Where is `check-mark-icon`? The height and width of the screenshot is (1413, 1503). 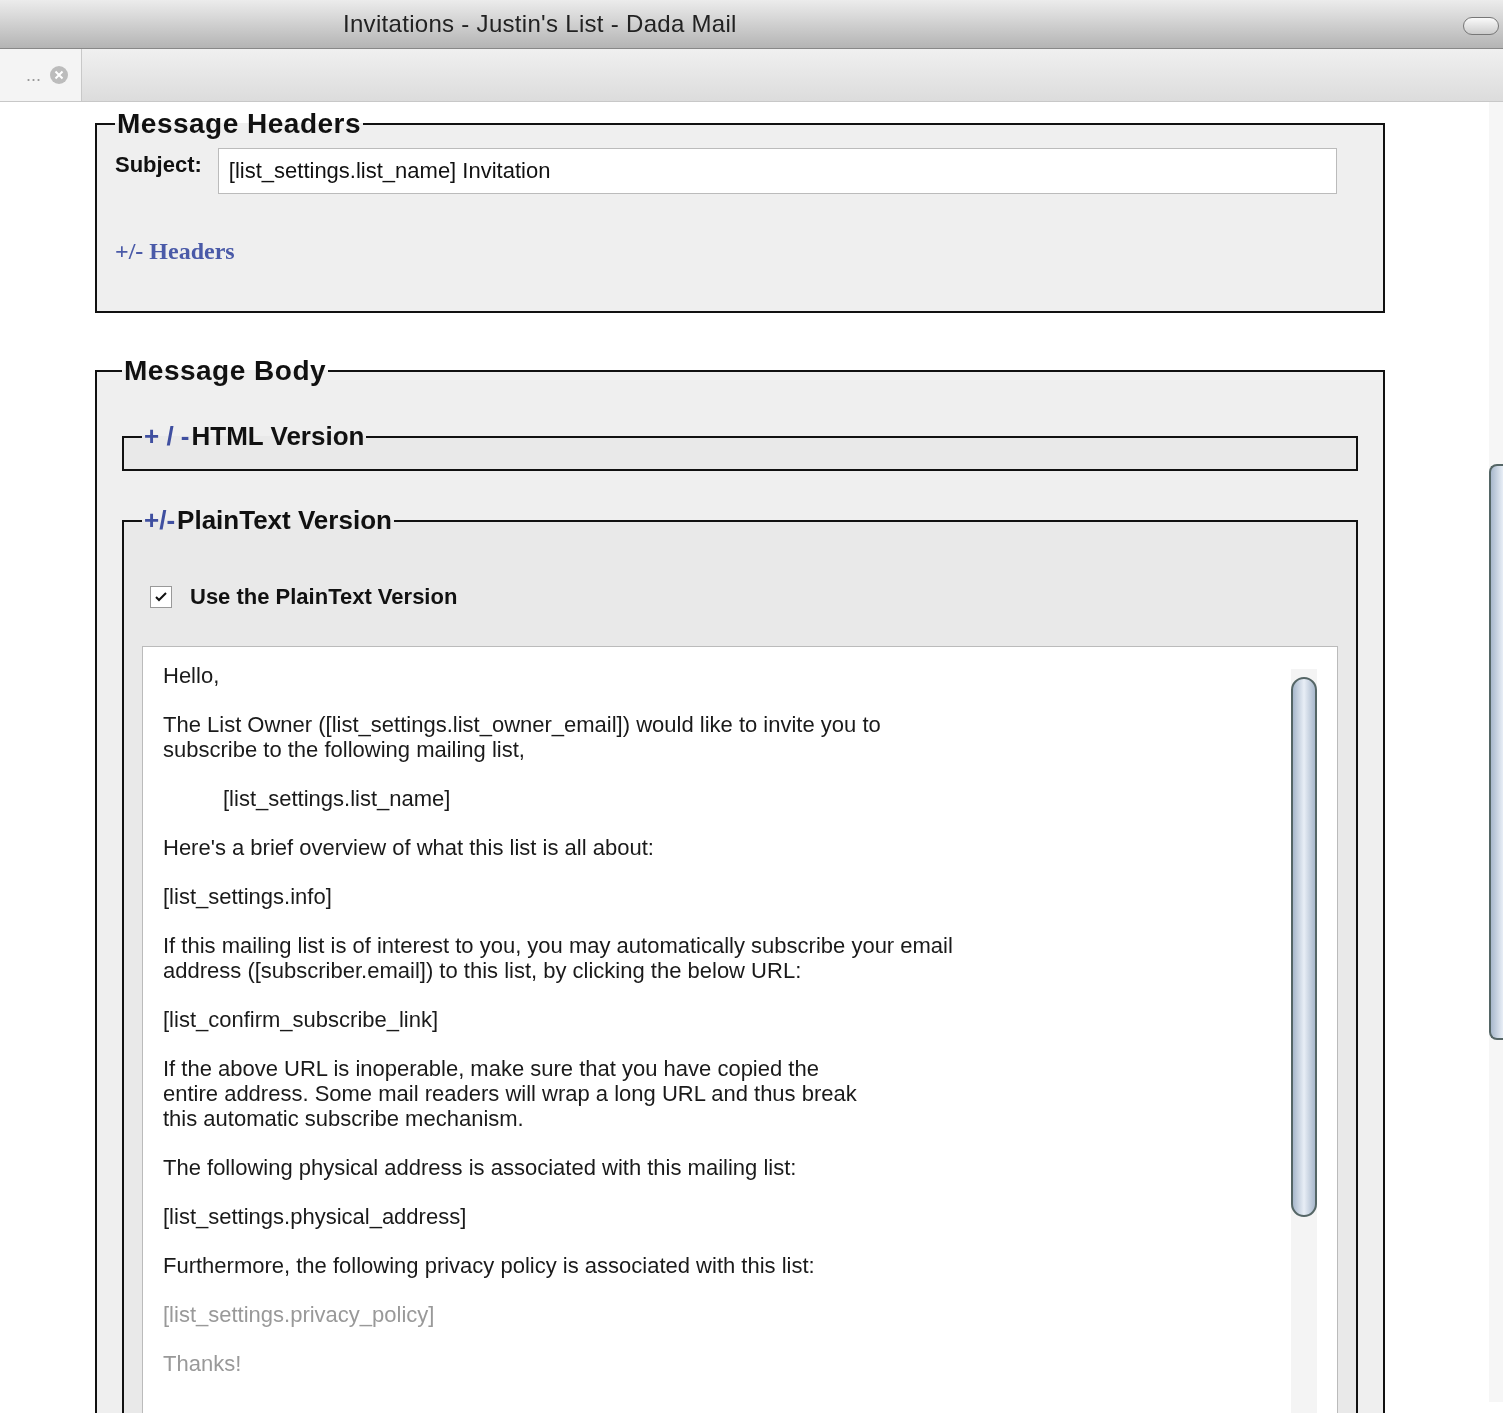
check-mark-icon is located at coordinates (161, 597).